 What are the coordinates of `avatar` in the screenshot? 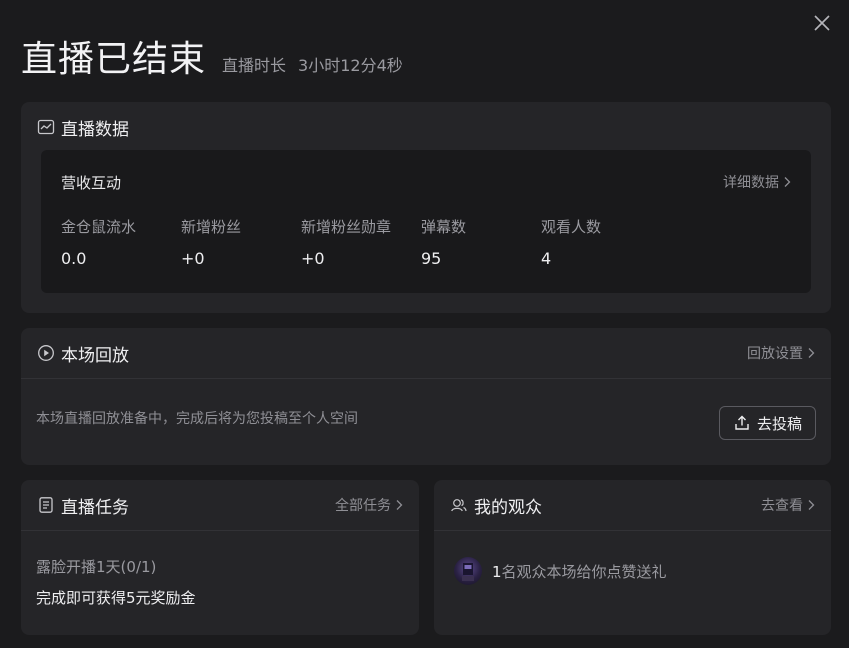 It's located at (468, 571).